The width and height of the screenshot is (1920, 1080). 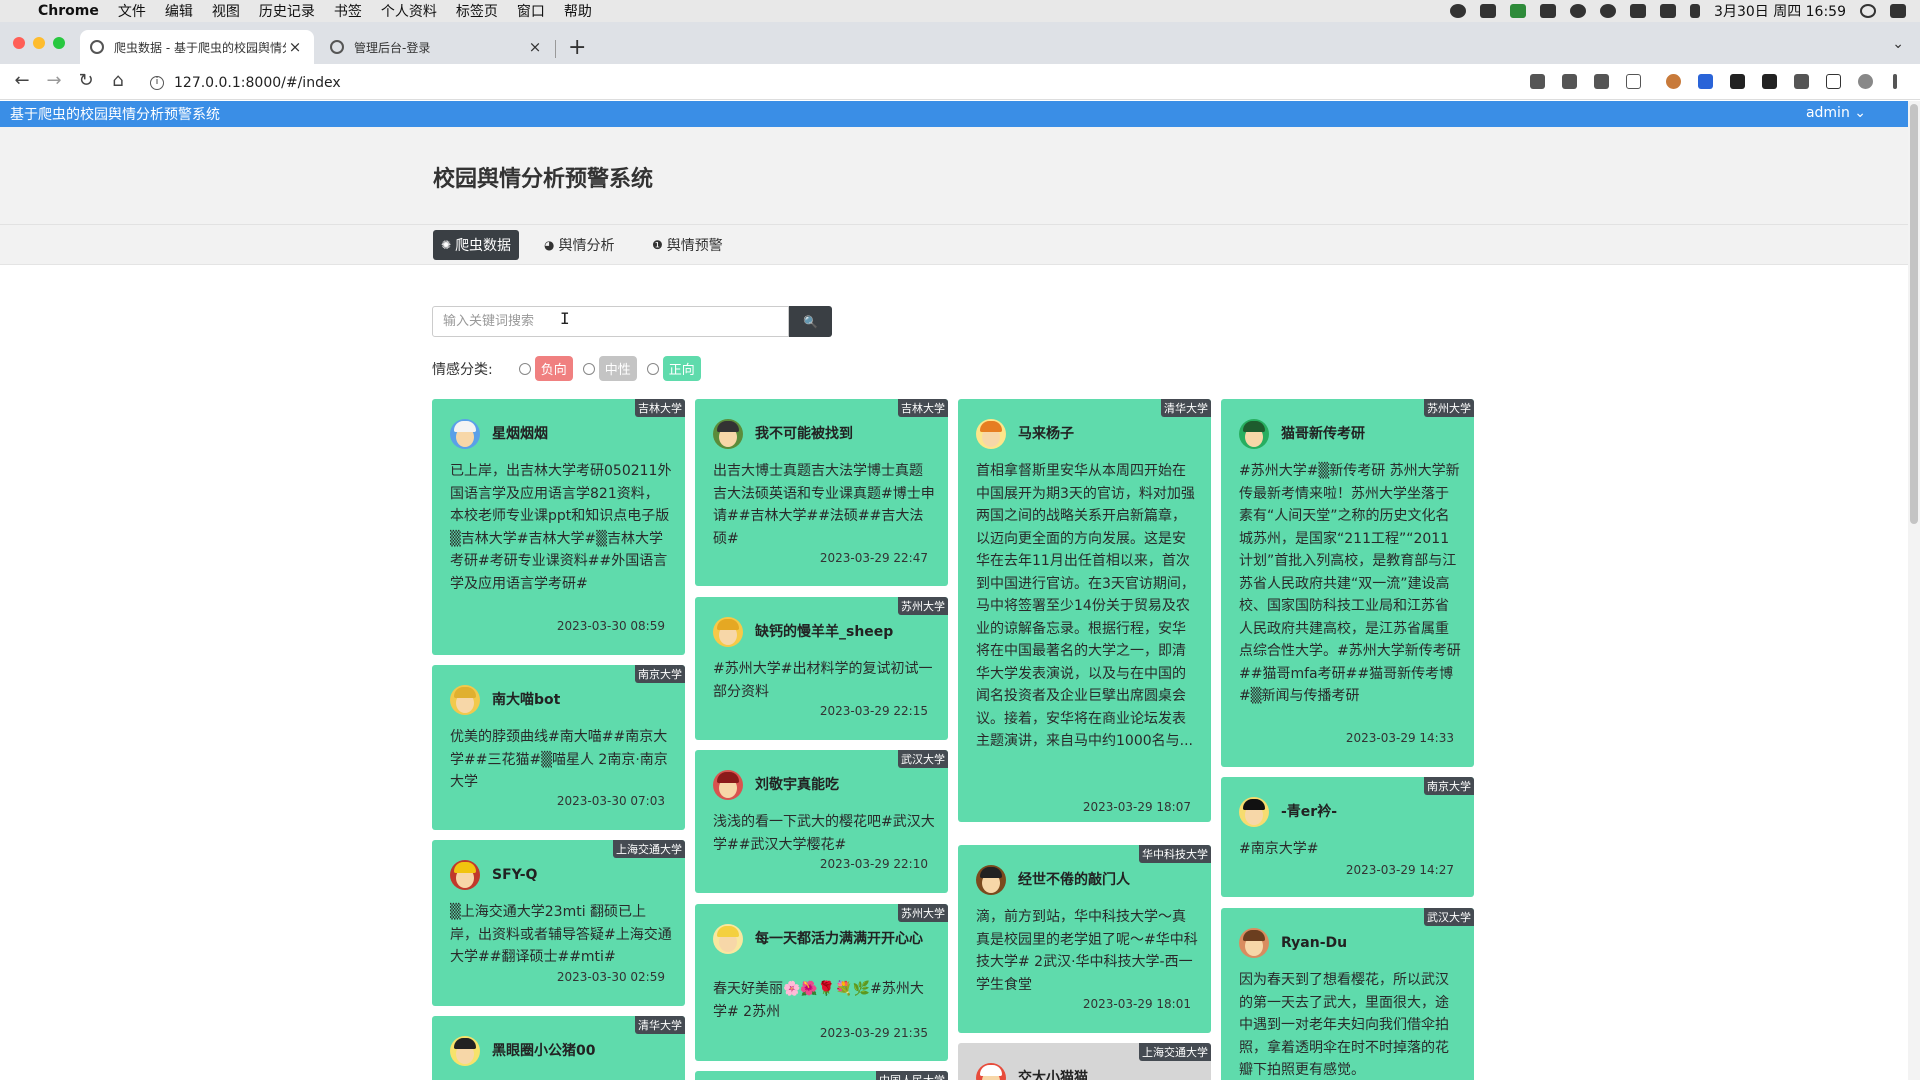 What do you see at coordinates (1601, 81) in the screenshot?
I see `share-icon` at bounding box center [1601, 81].